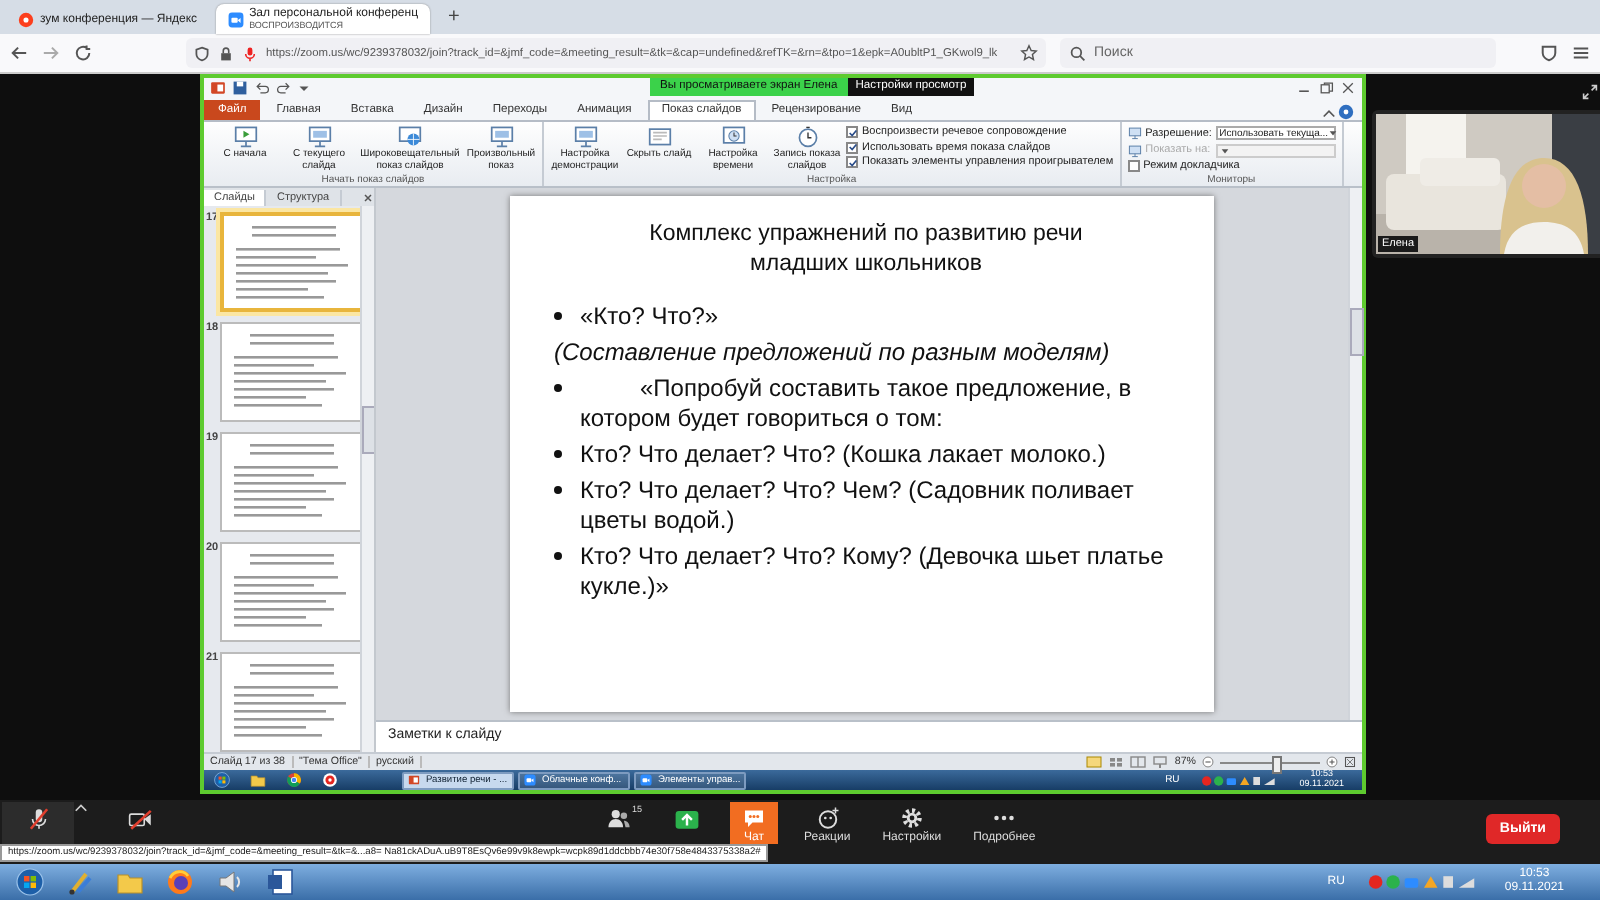 This screenshot has height=900, width=1600. I want to click on chat-icon, so click(754, 818).